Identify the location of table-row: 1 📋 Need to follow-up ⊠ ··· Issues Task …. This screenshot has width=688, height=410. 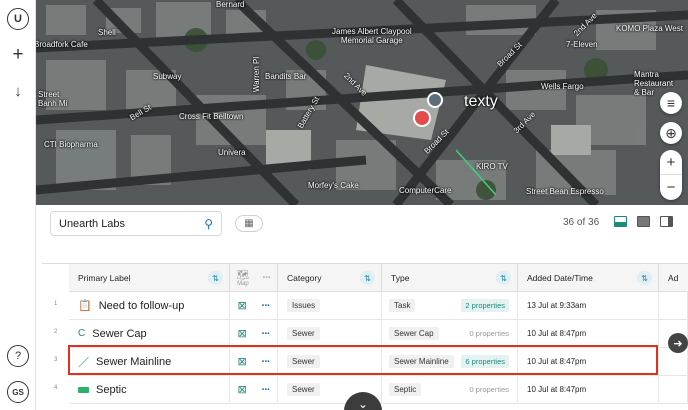
(365, 306).